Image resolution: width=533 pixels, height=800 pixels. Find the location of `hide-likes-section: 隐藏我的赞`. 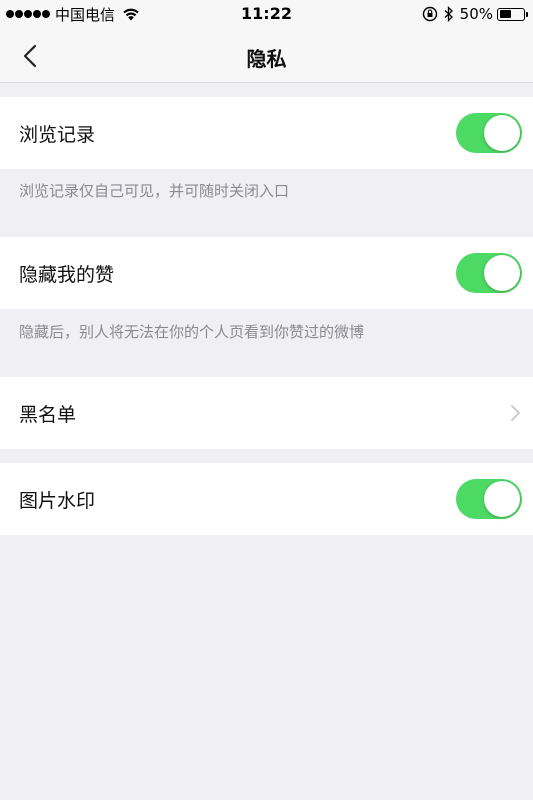

hide-likes-section: 隐藏我的赞 is located at coordinates (266, 273).